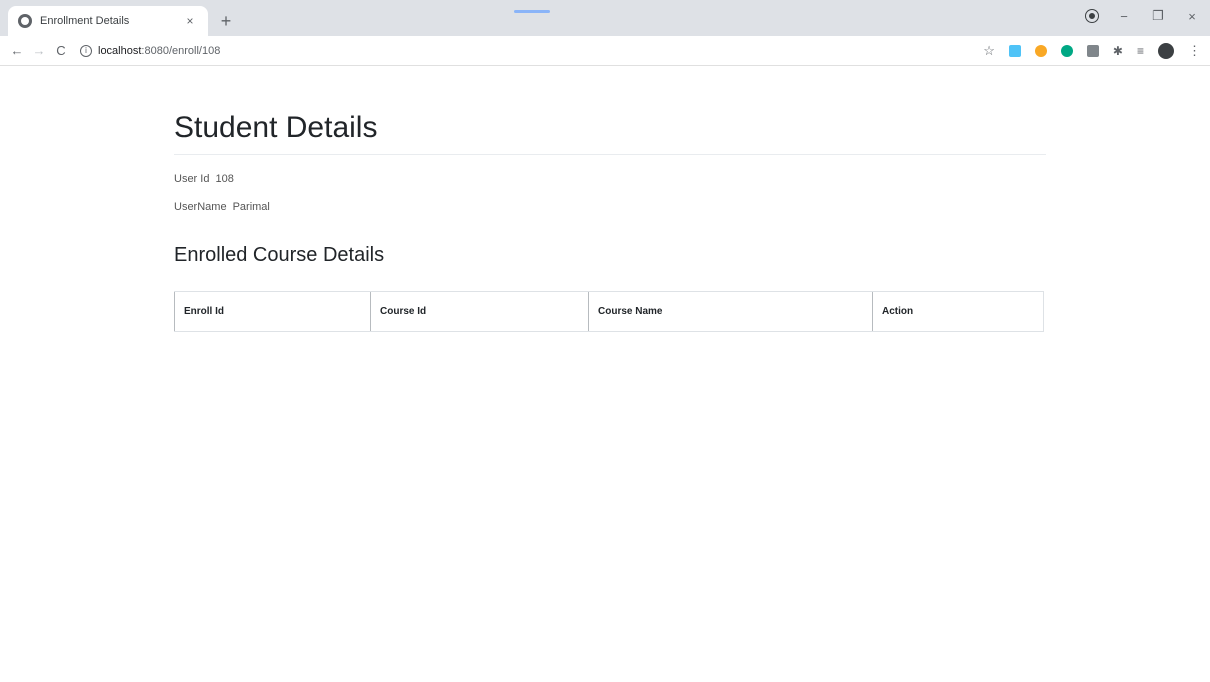 The width and height of the screenshot is (1210, 682). I want to click on enrolled-courses-table: Enroll Id Course Id Course Name Action, so click(609, 311).